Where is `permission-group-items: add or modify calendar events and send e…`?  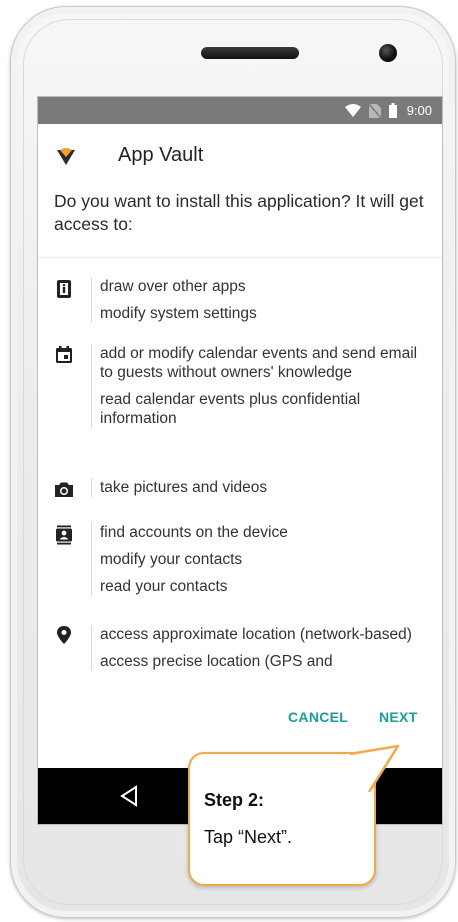
permission-group-items: add or modify calendar events and send e… is located at coordinates (254, 386).